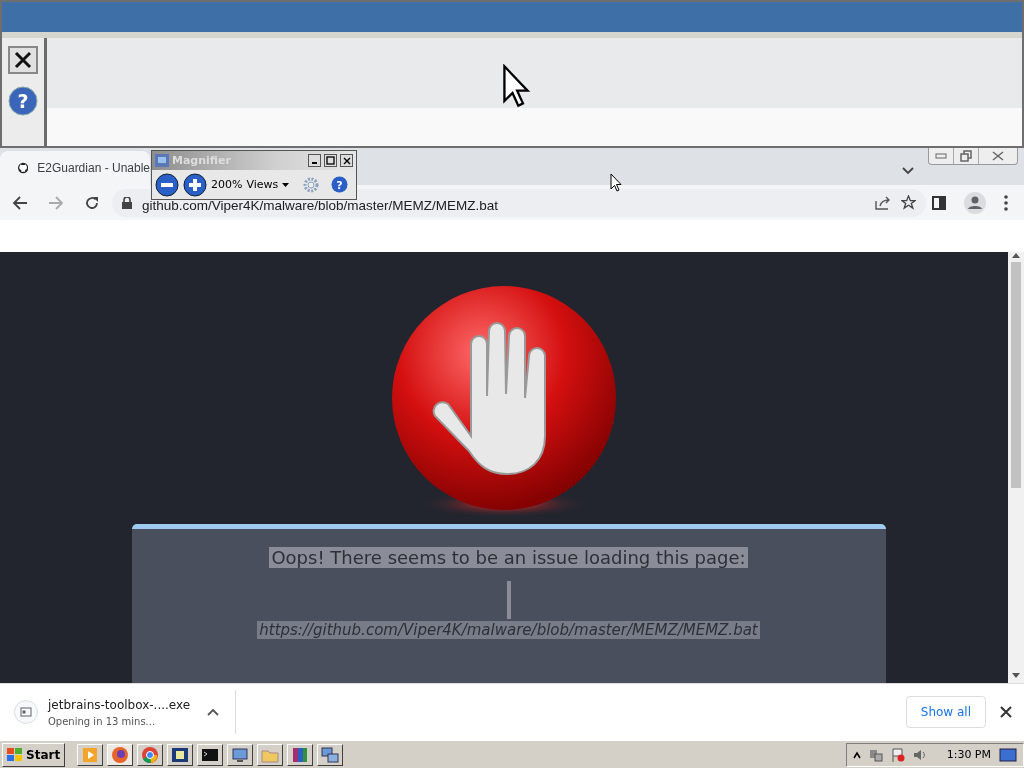 The height and width of the screenshot is (768, 1024). I want to click on chevron-down-icon, so click(908, 171).